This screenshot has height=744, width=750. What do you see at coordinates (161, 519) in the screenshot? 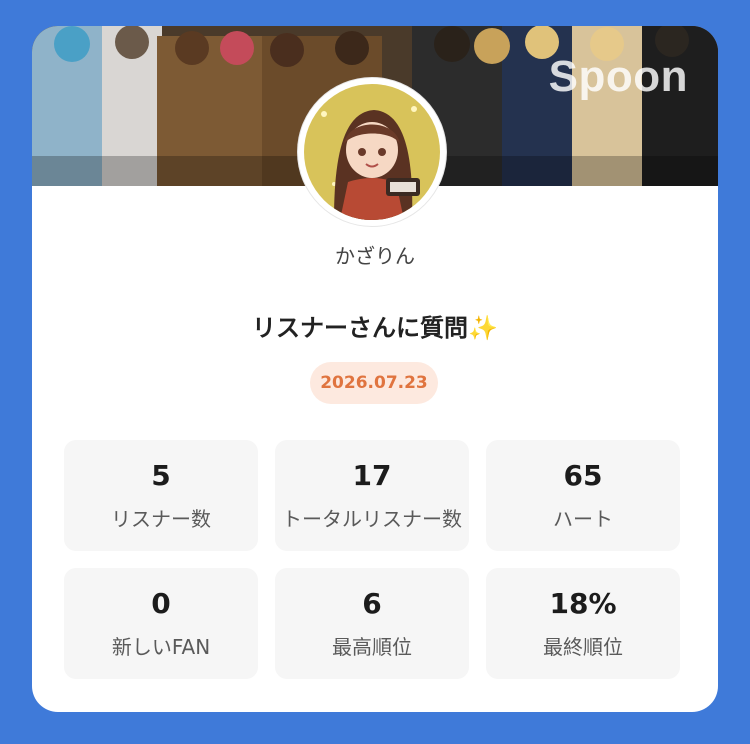
I see `stat-label: リスナー数` at bounding box center [161, 519].